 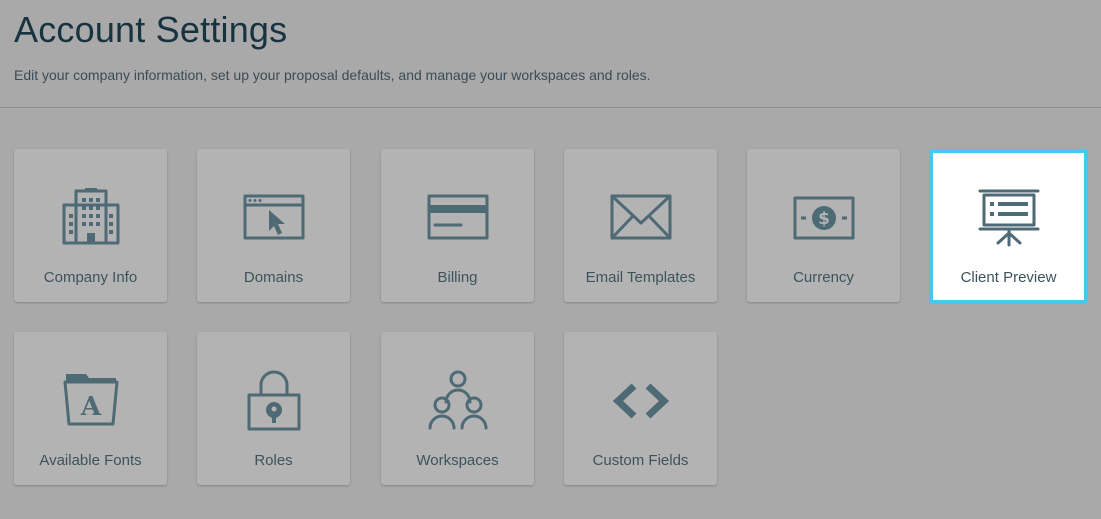 What do you see at coordinates (823, 277) in the screenshot?
I see `tile-label: Currency` at bounding box center [823, 277].